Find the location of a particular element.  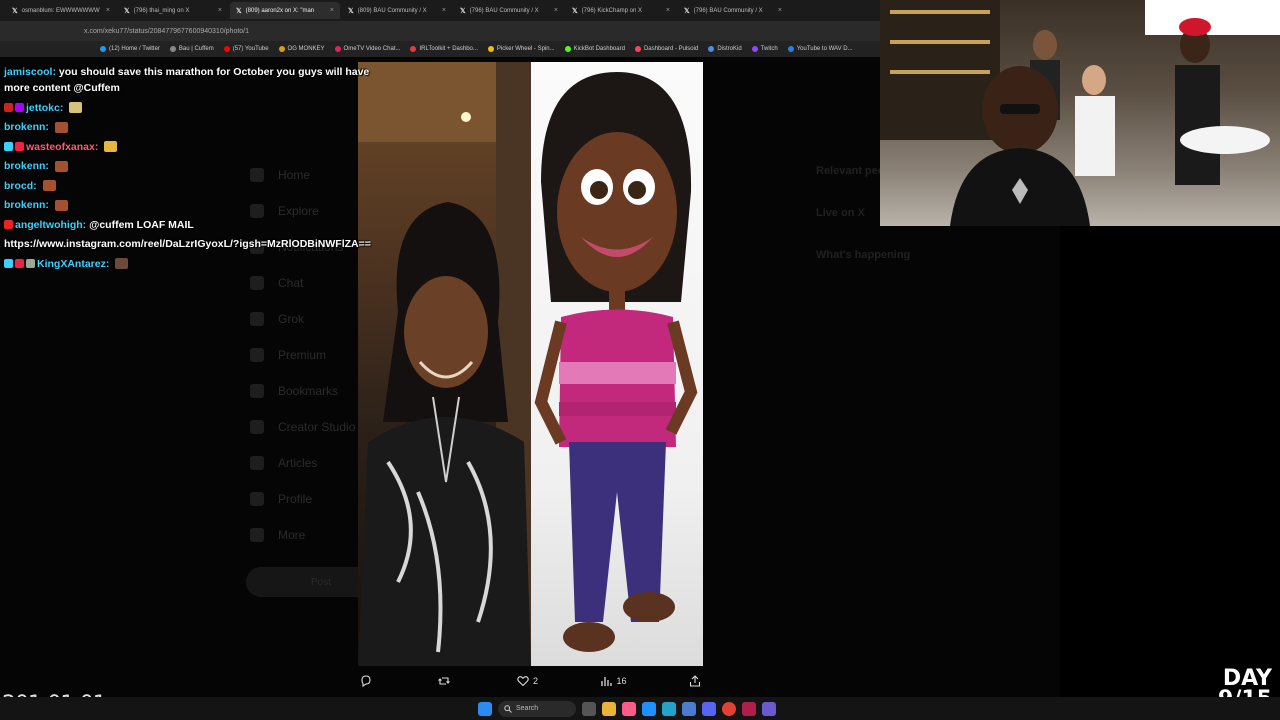

ghost-nav-item: Profile is located at coordinates (302, 499).